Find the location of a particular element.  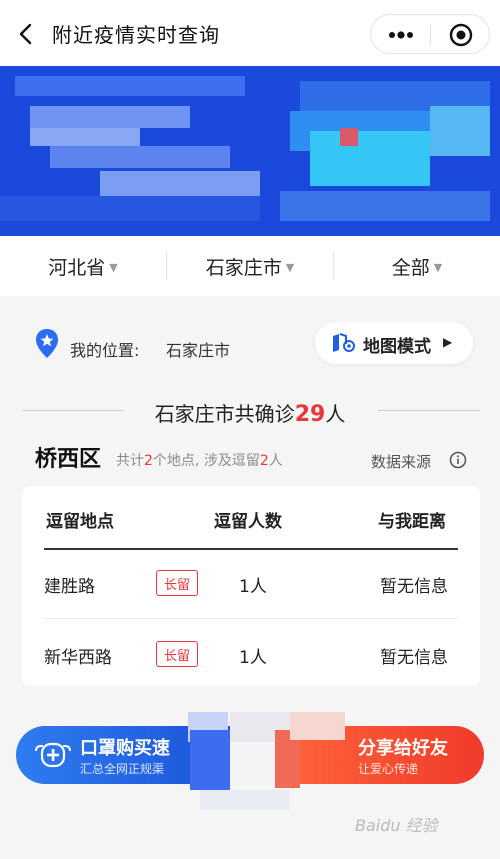

header-rule is located at coordinates (251, 549).